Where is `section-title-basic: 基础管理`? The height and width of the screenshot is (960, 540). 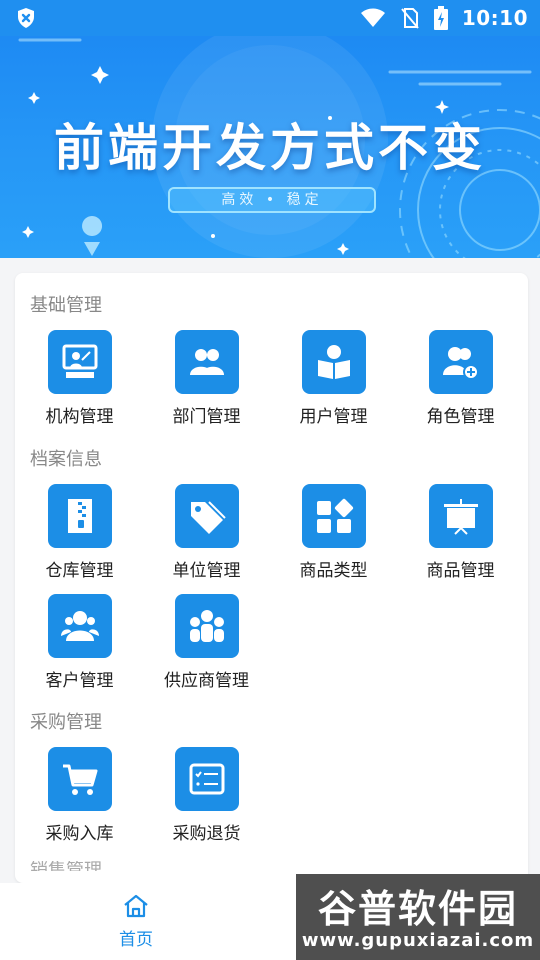 section-title-basic: 基础管理 is located at coordinates (66, 305).